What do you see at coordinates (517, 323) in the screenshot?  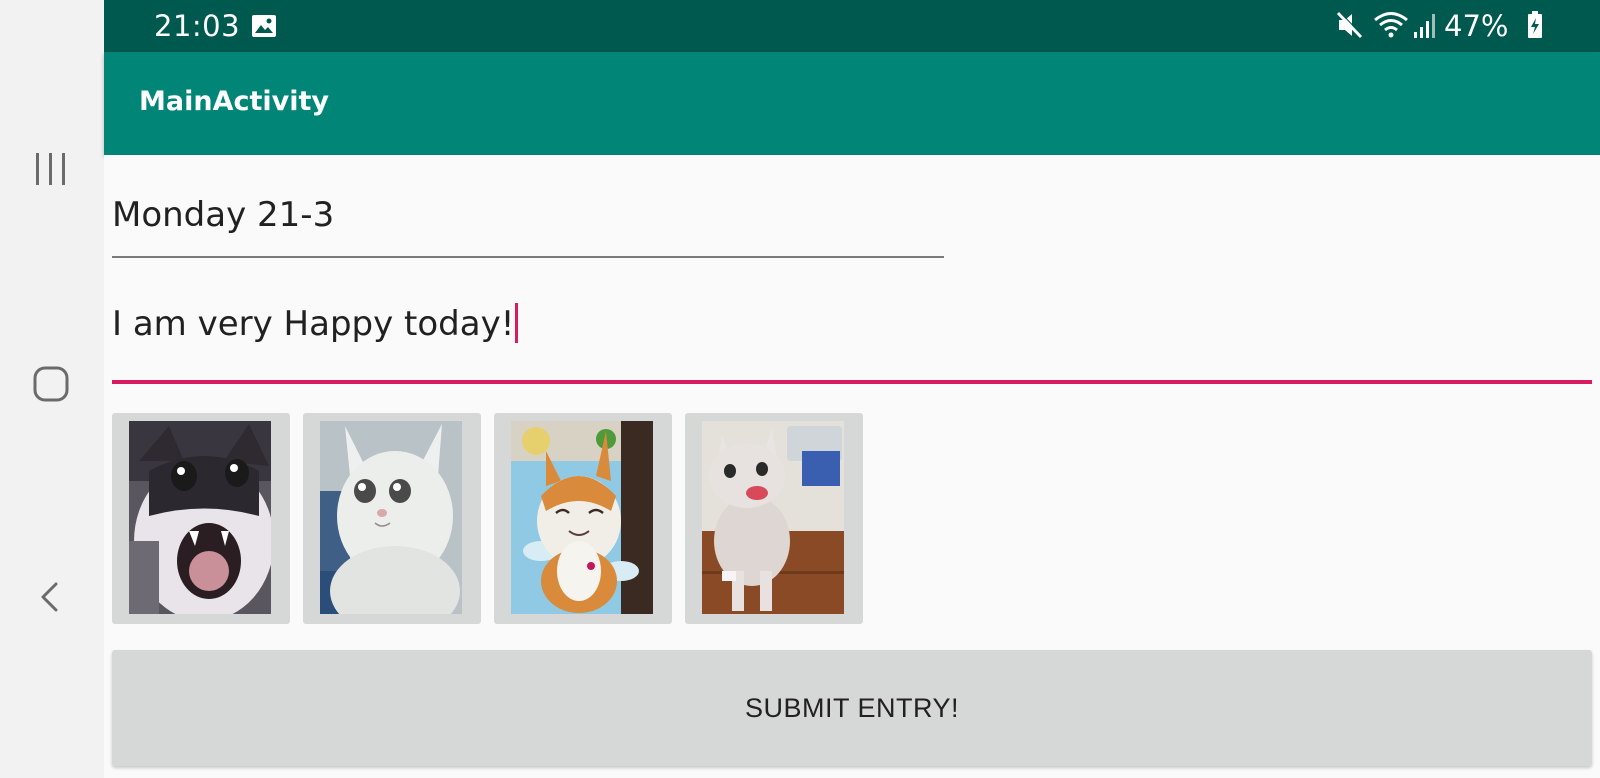 I see `text-cursor` at bounding box center [517, 323].